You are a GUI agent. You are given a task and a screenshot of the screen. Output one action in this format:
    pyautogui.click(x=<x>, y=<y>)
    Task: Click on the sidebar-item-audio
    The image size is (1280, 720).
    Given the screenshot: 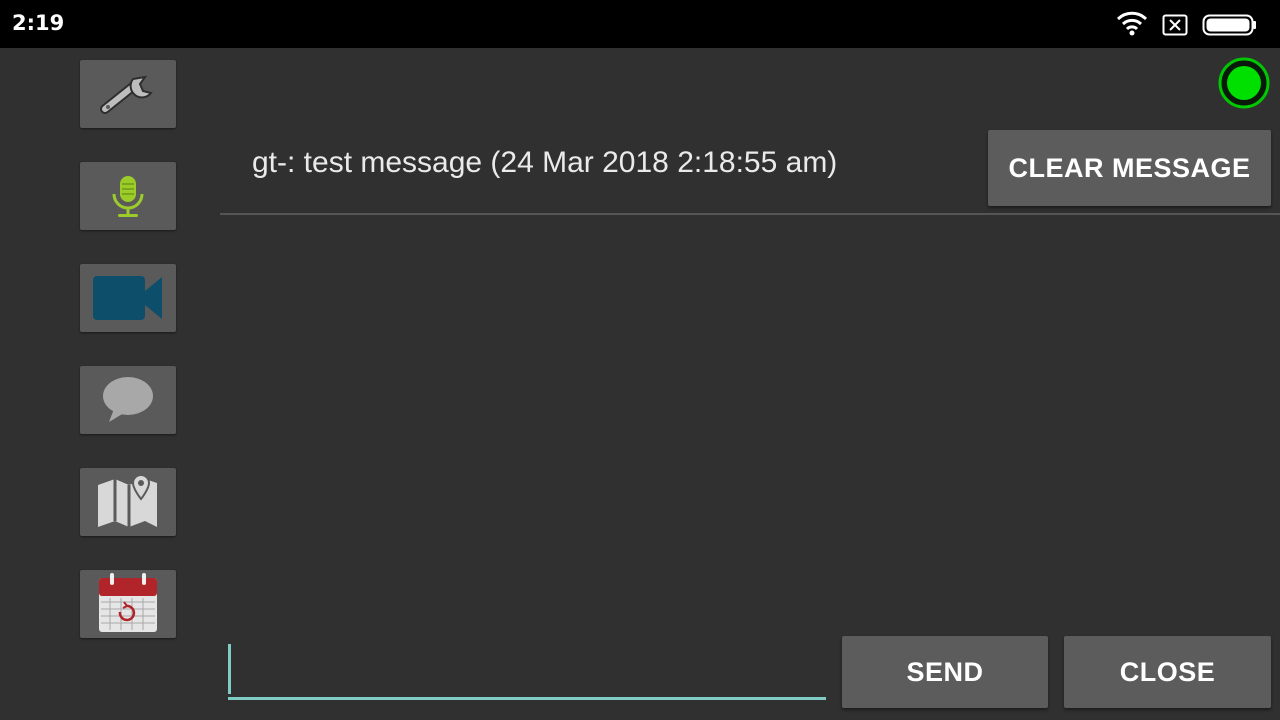 What is the action you would take?
    pyautogui.click(x=128, y=196)
    